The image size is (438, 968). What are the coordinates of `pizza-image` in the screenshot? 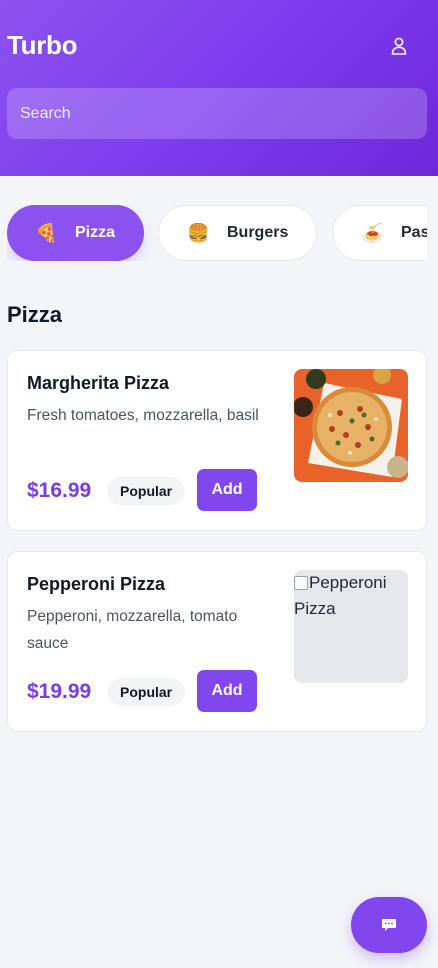 It's located at (351, 425).